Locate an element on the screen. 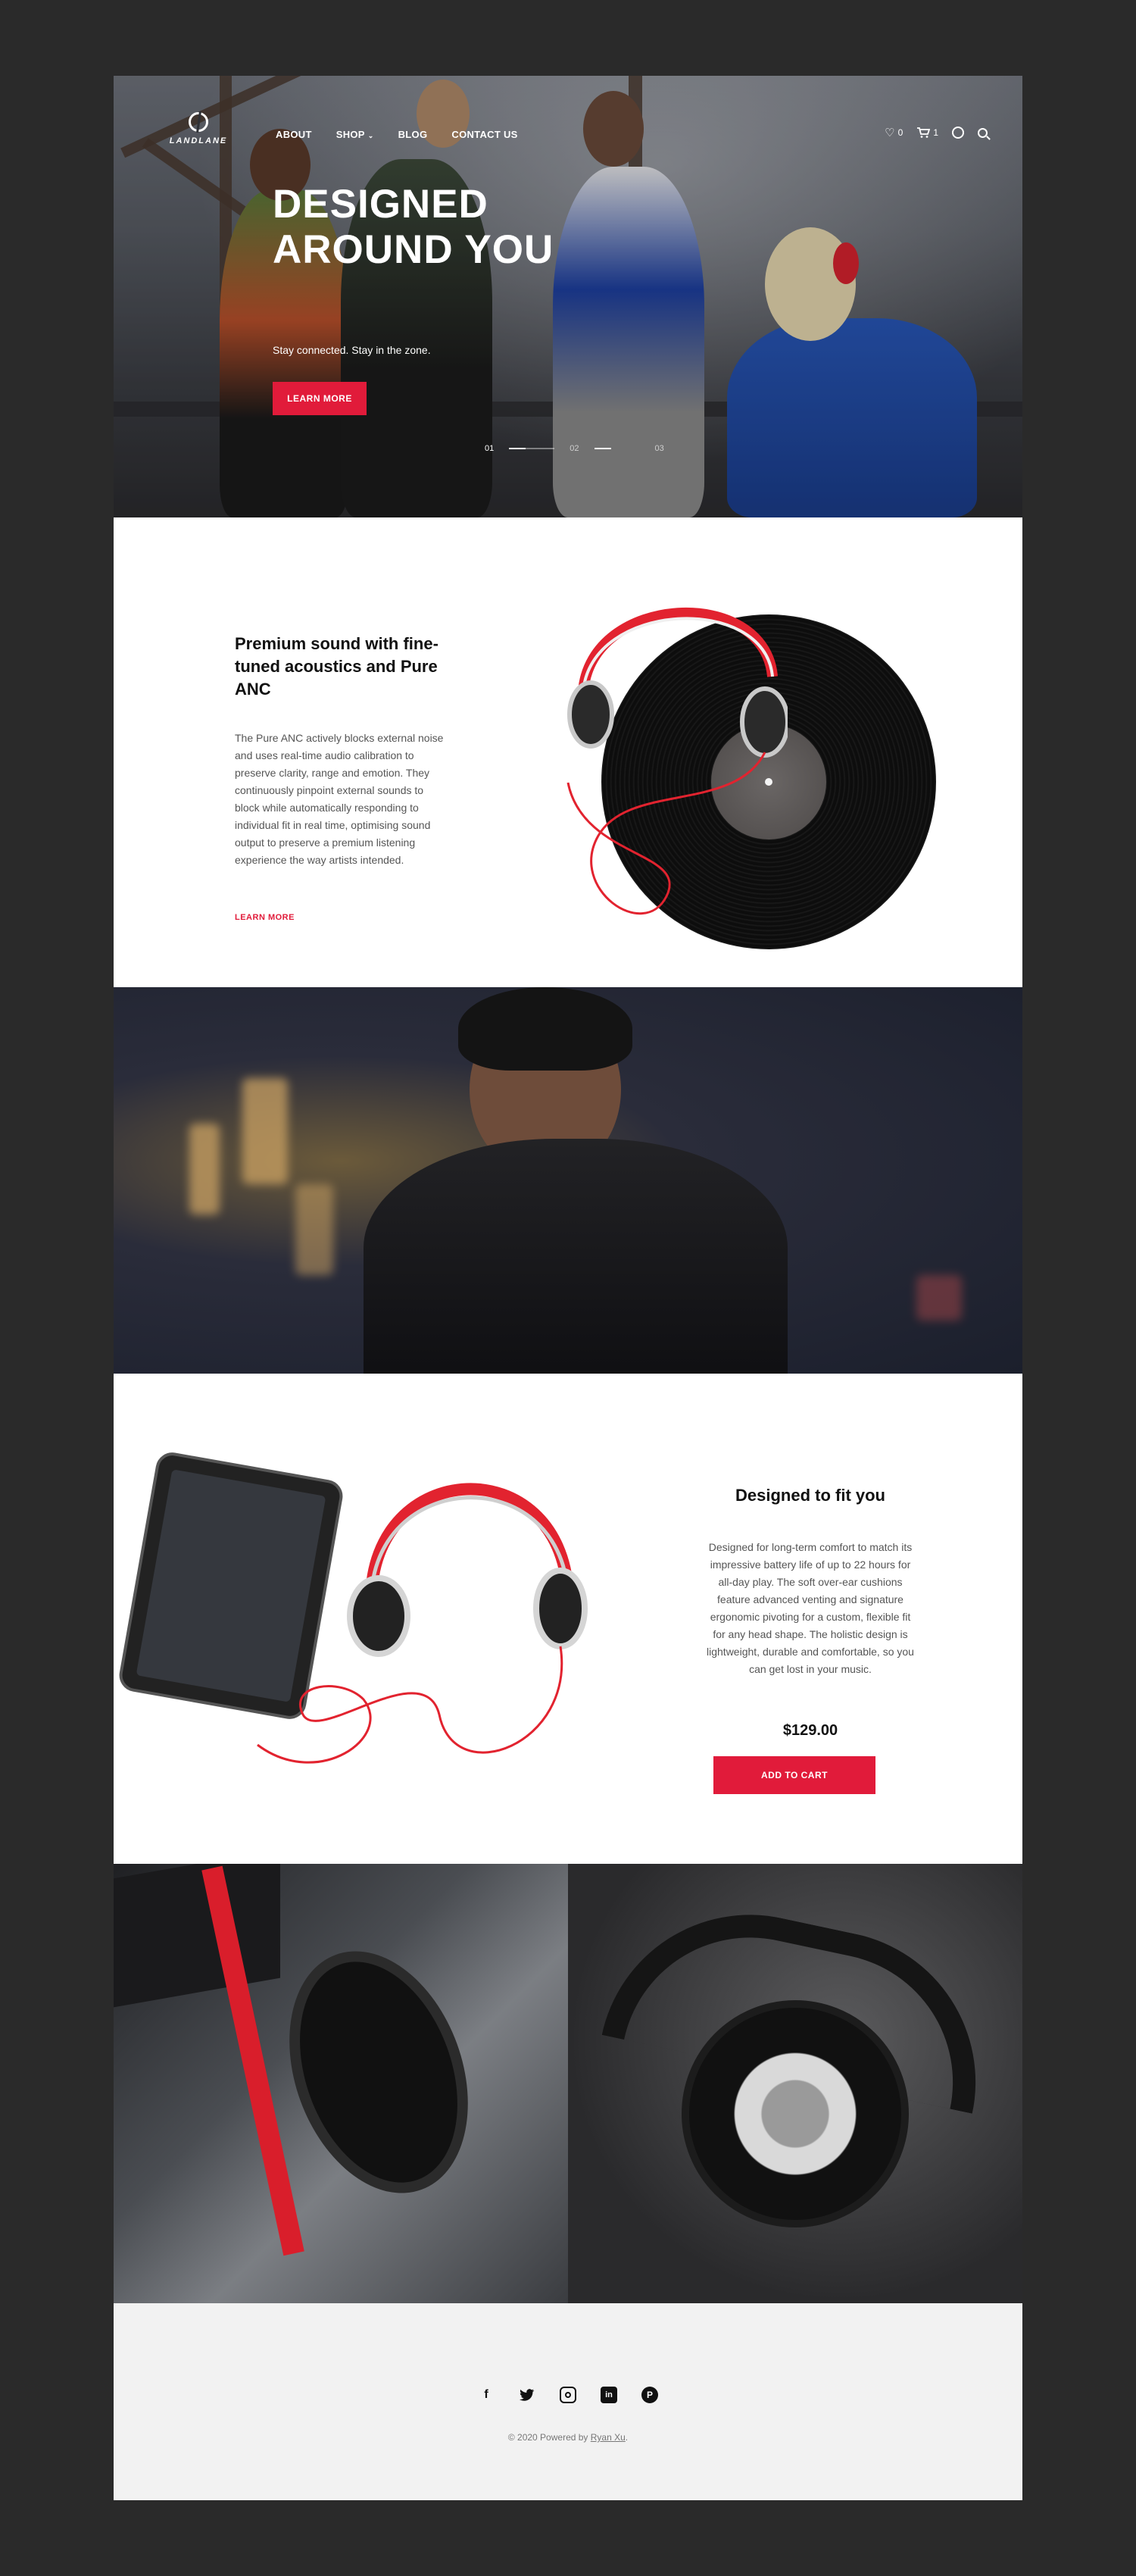 This screenshot has width=1136, height=2576. slide-progress is located at coordinates (532, 448).